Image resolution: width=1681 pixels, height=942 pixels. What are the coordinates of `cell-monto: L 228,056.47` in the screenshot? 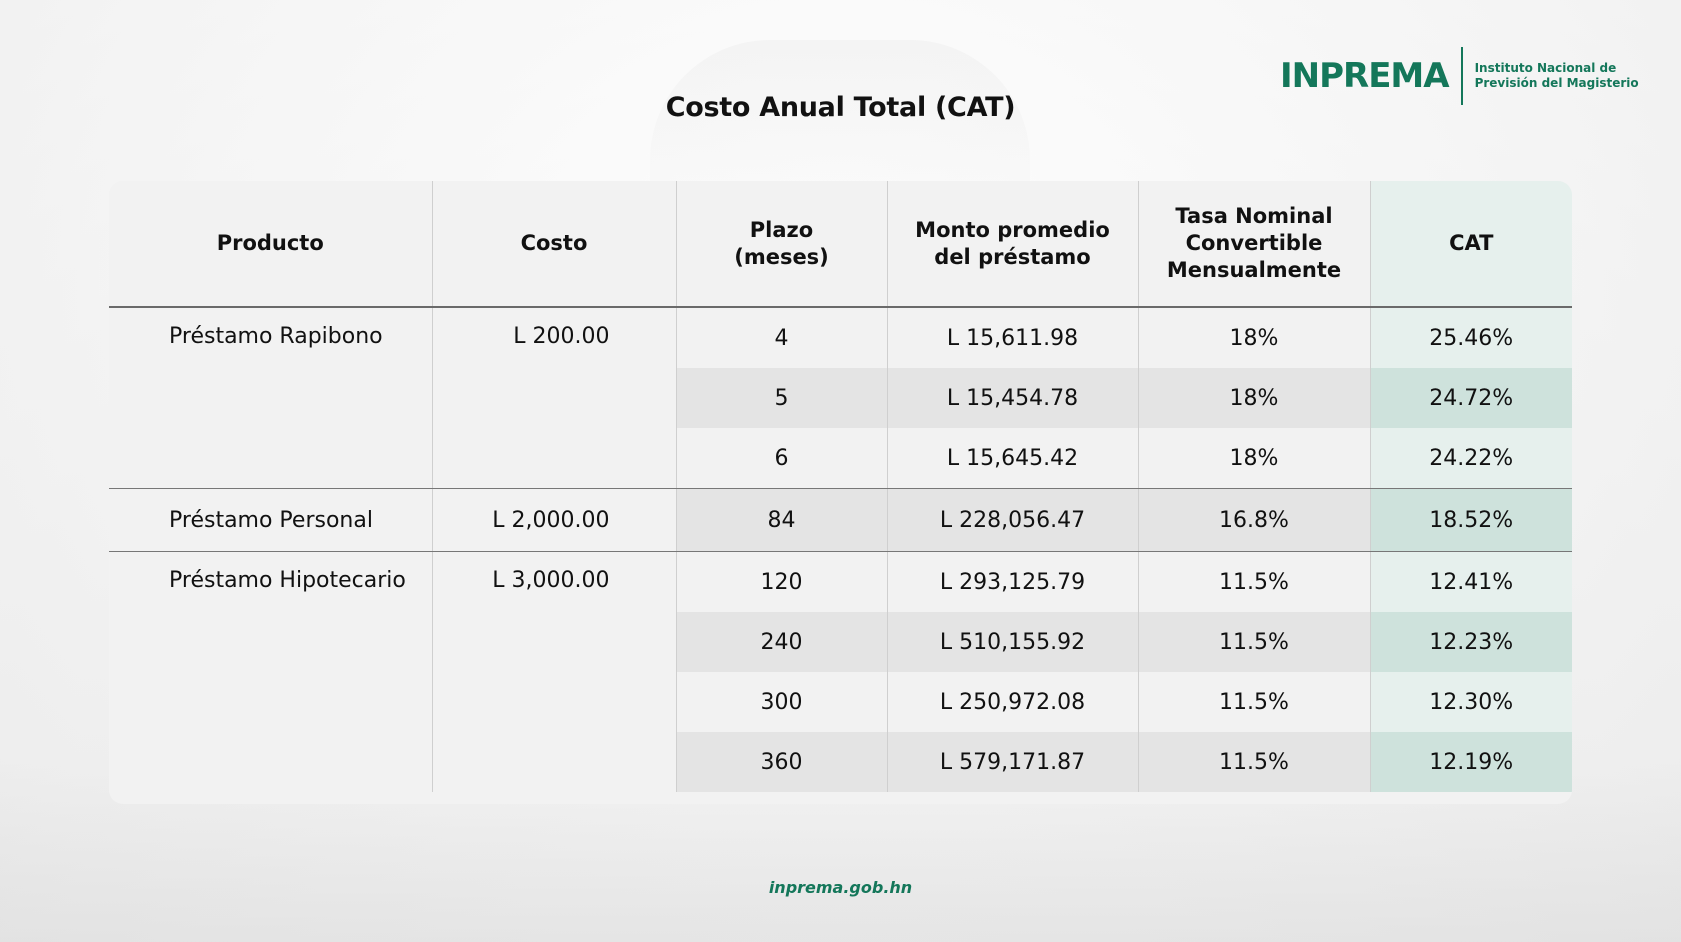 It's located at (1013, 520).